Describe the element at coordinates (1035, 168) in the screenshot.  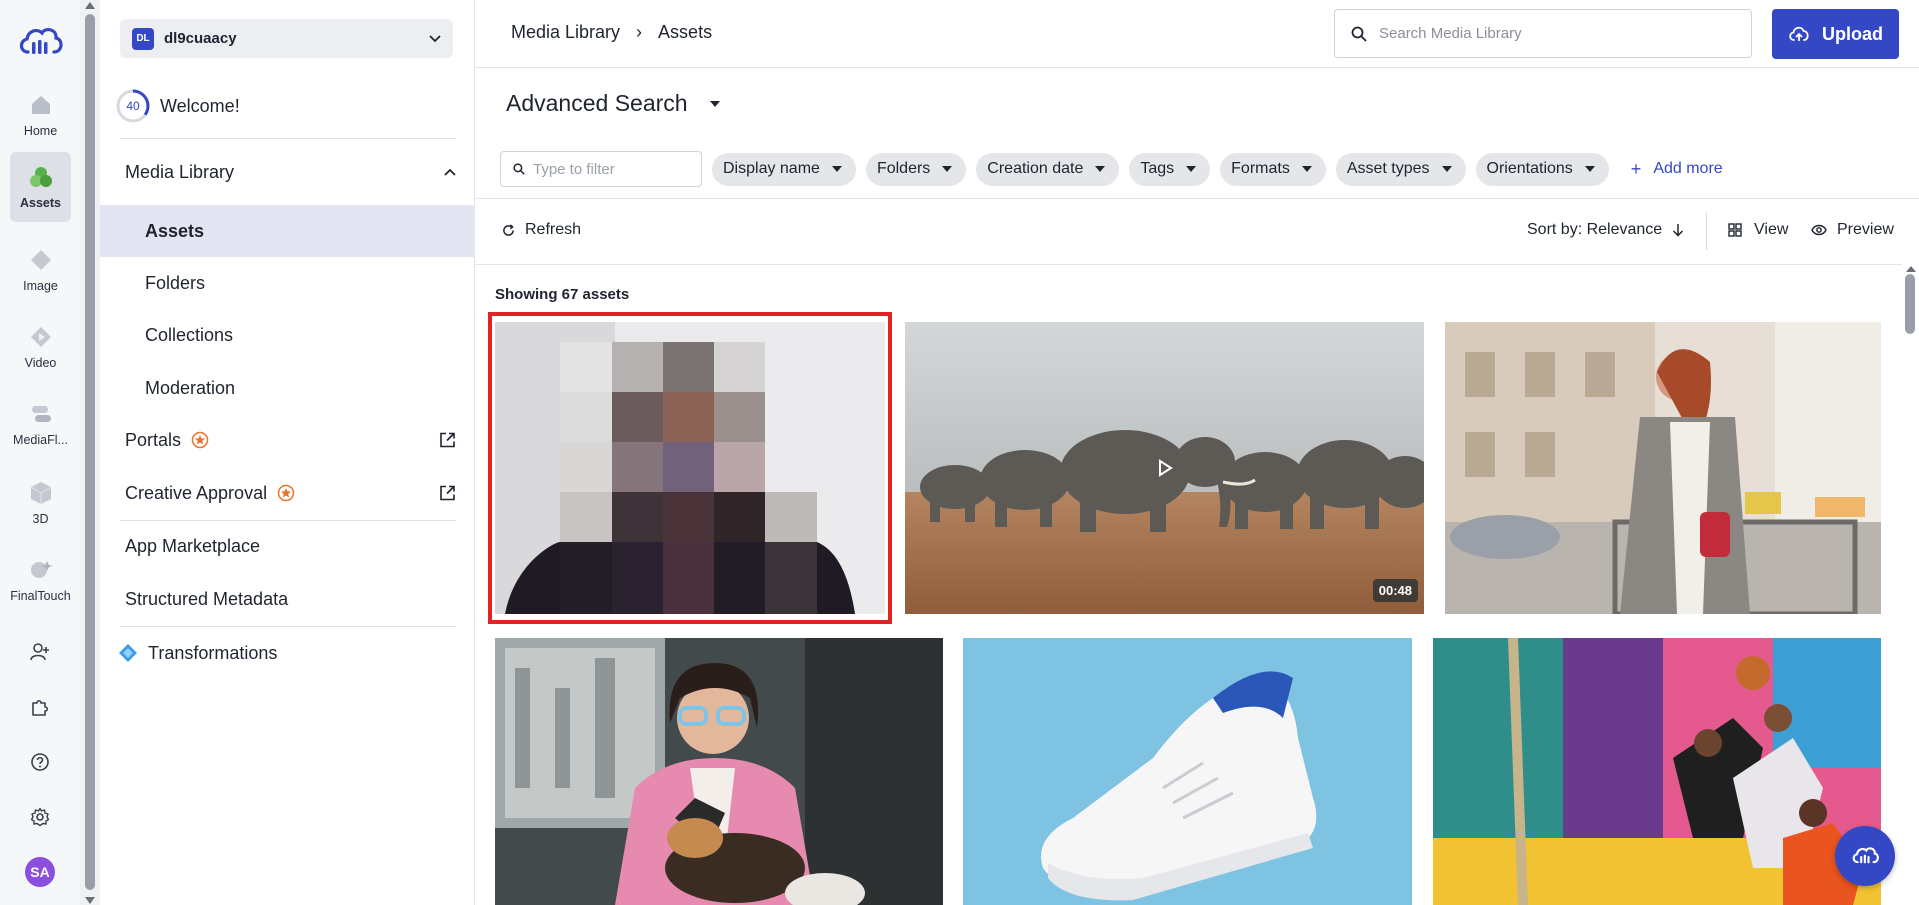
I see `chip-label: Creation date` at that location.